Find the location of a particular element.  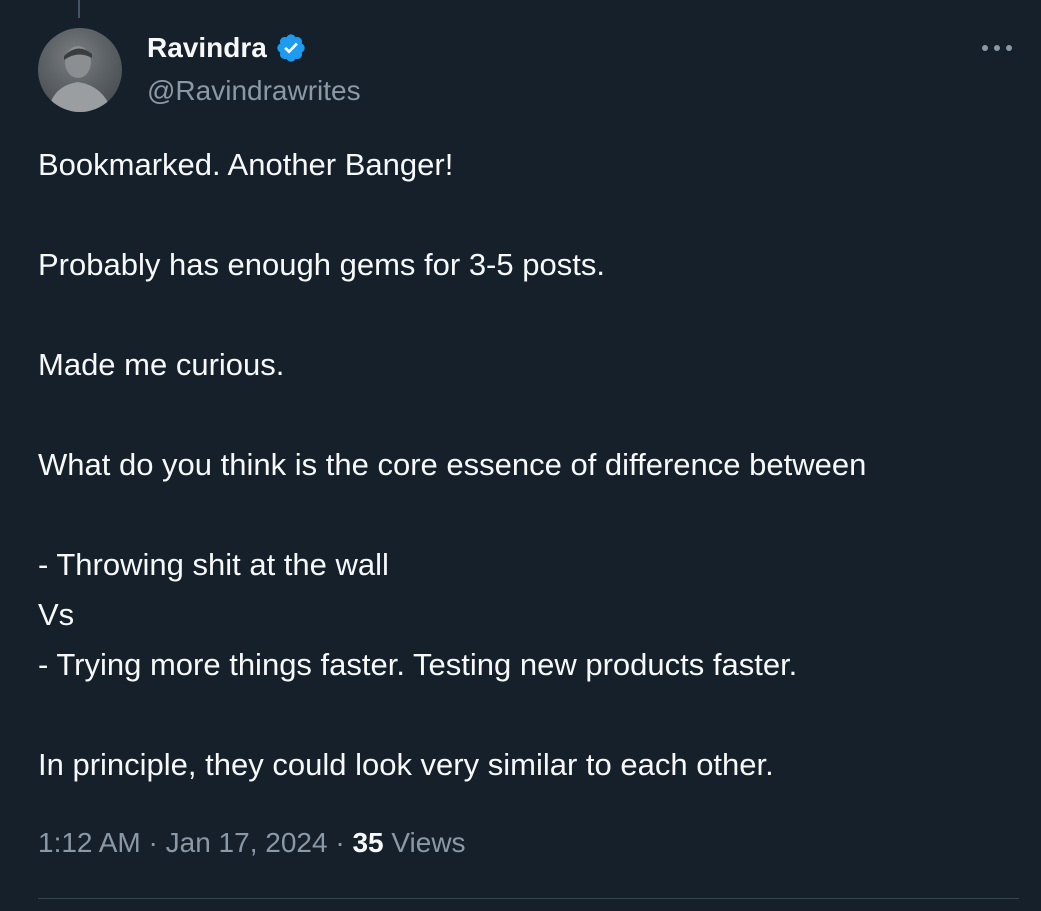

post-metadata: 1:12 AM · Jan 17, 2024 · 35 Views is located at coordinates (252, 843).